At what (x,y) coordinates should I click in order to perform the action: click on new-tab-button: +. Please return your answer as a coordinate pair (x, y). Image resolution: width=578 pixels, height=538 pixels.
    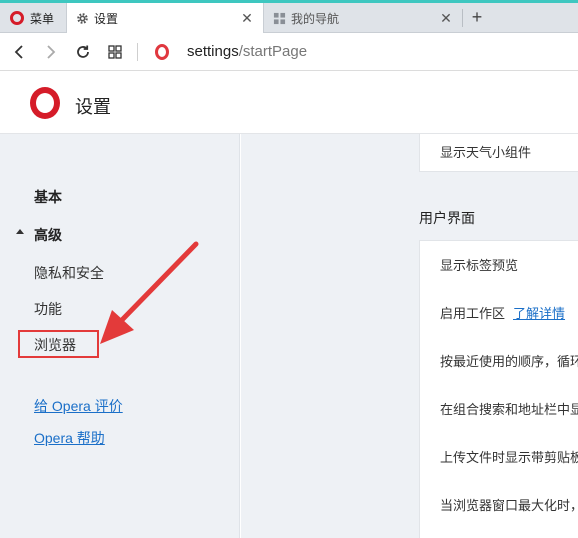
    Looking at the image, I should click on (477, 17).